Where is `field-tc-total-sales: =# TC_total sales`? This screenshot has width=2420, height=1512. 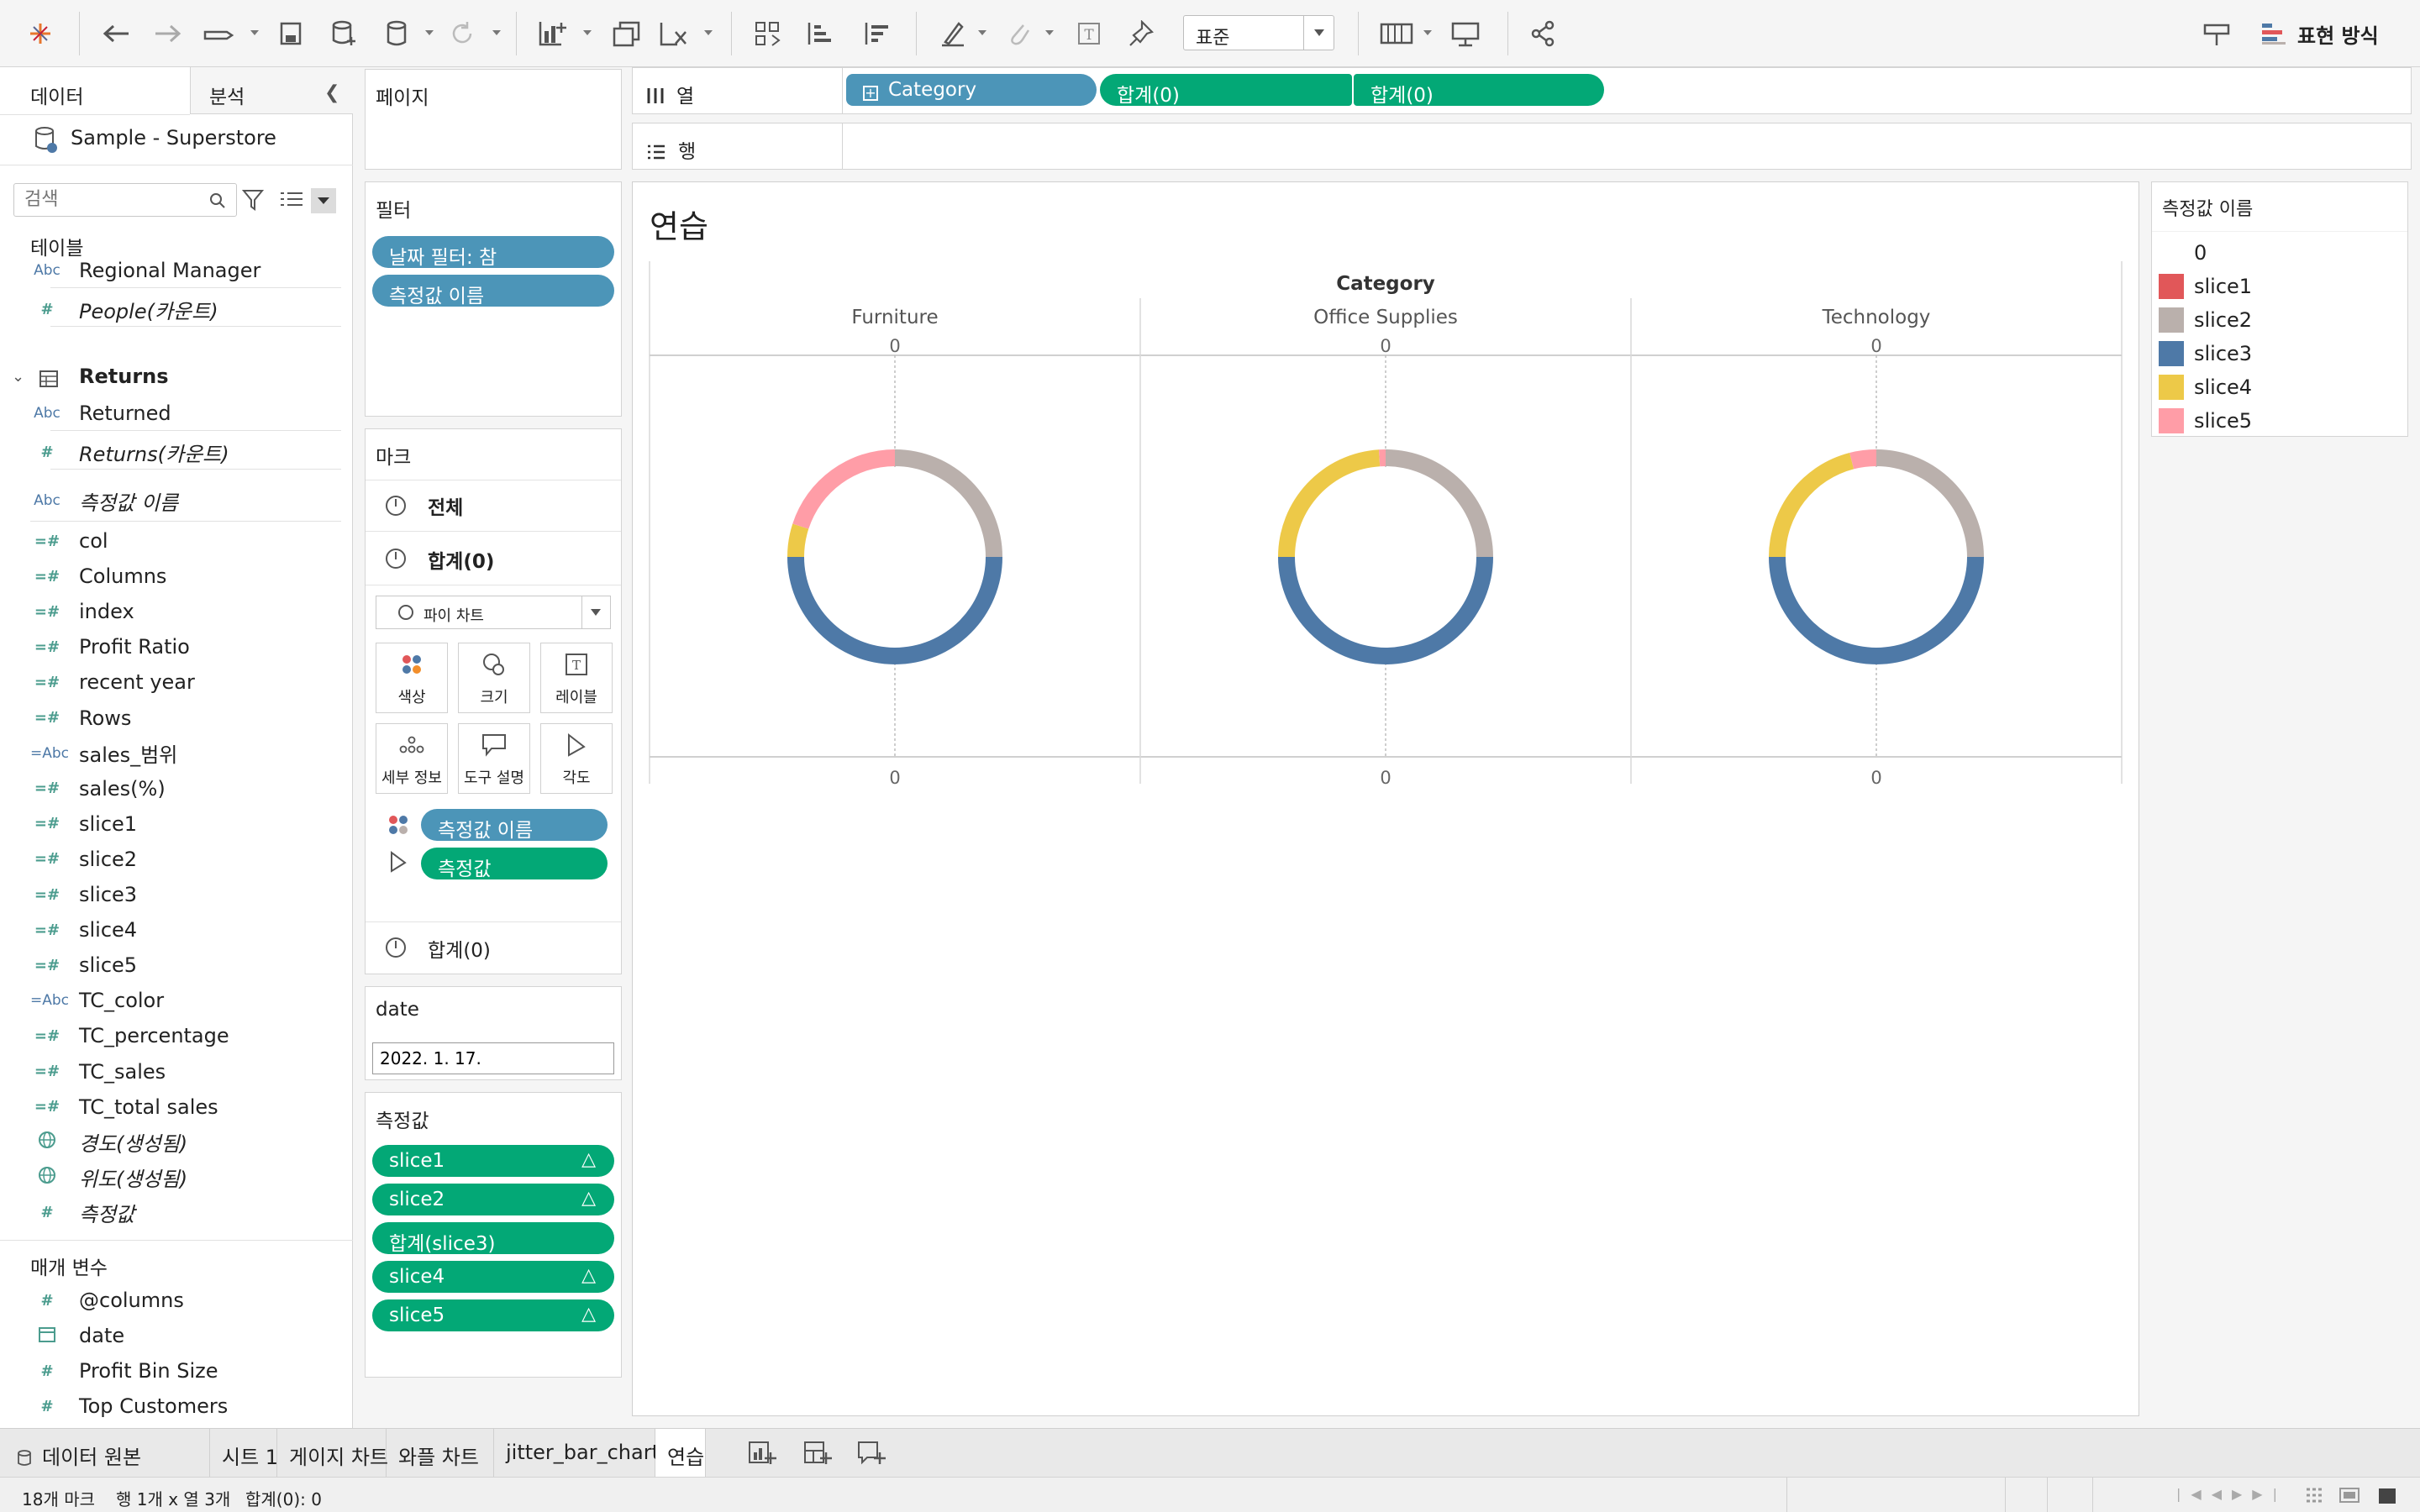 field-tc-total-sales: =# TC_total sales is located at coordinates (176, 1107).